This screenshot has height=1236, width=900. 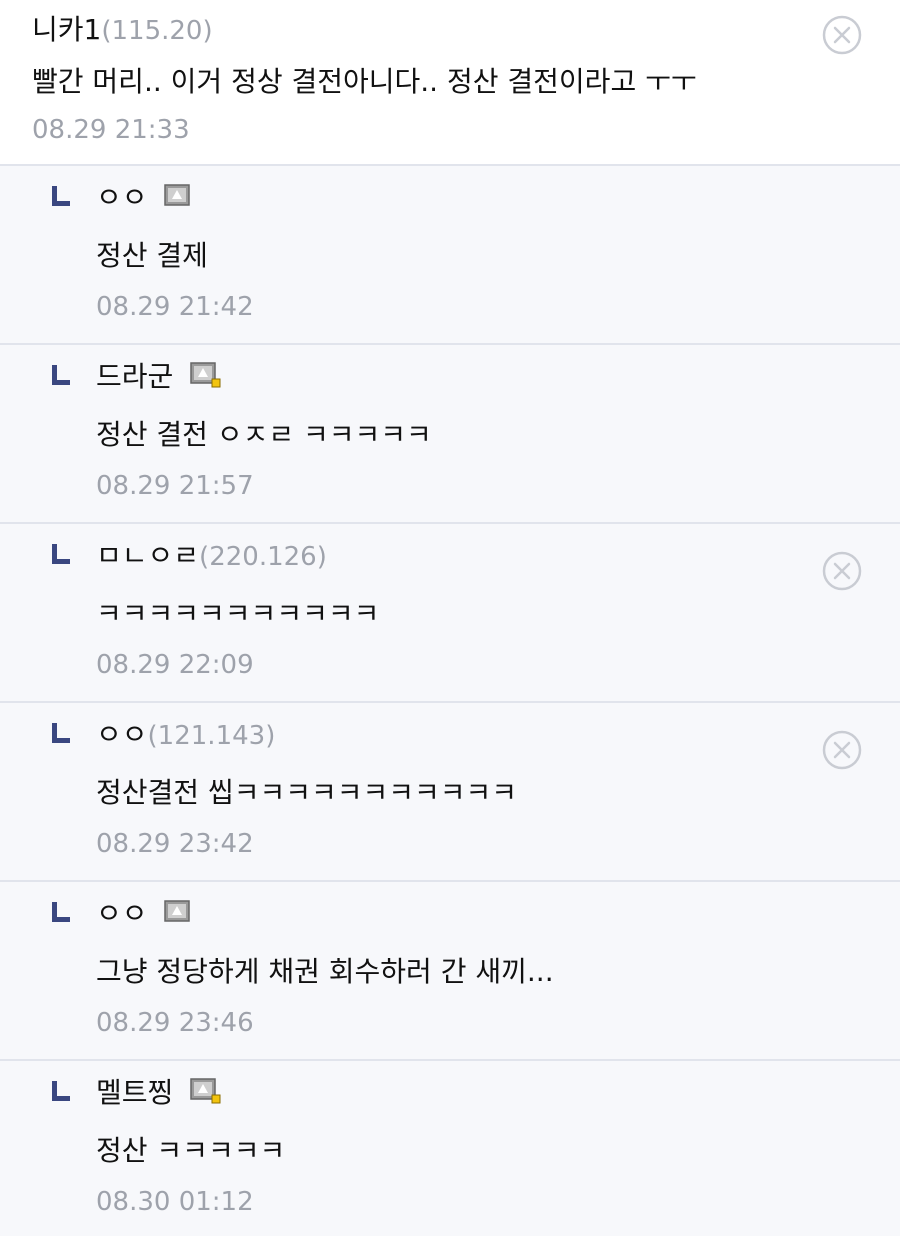 I want to click on reply-author-nick: 멜트찡, so click(x=134, y=1092).